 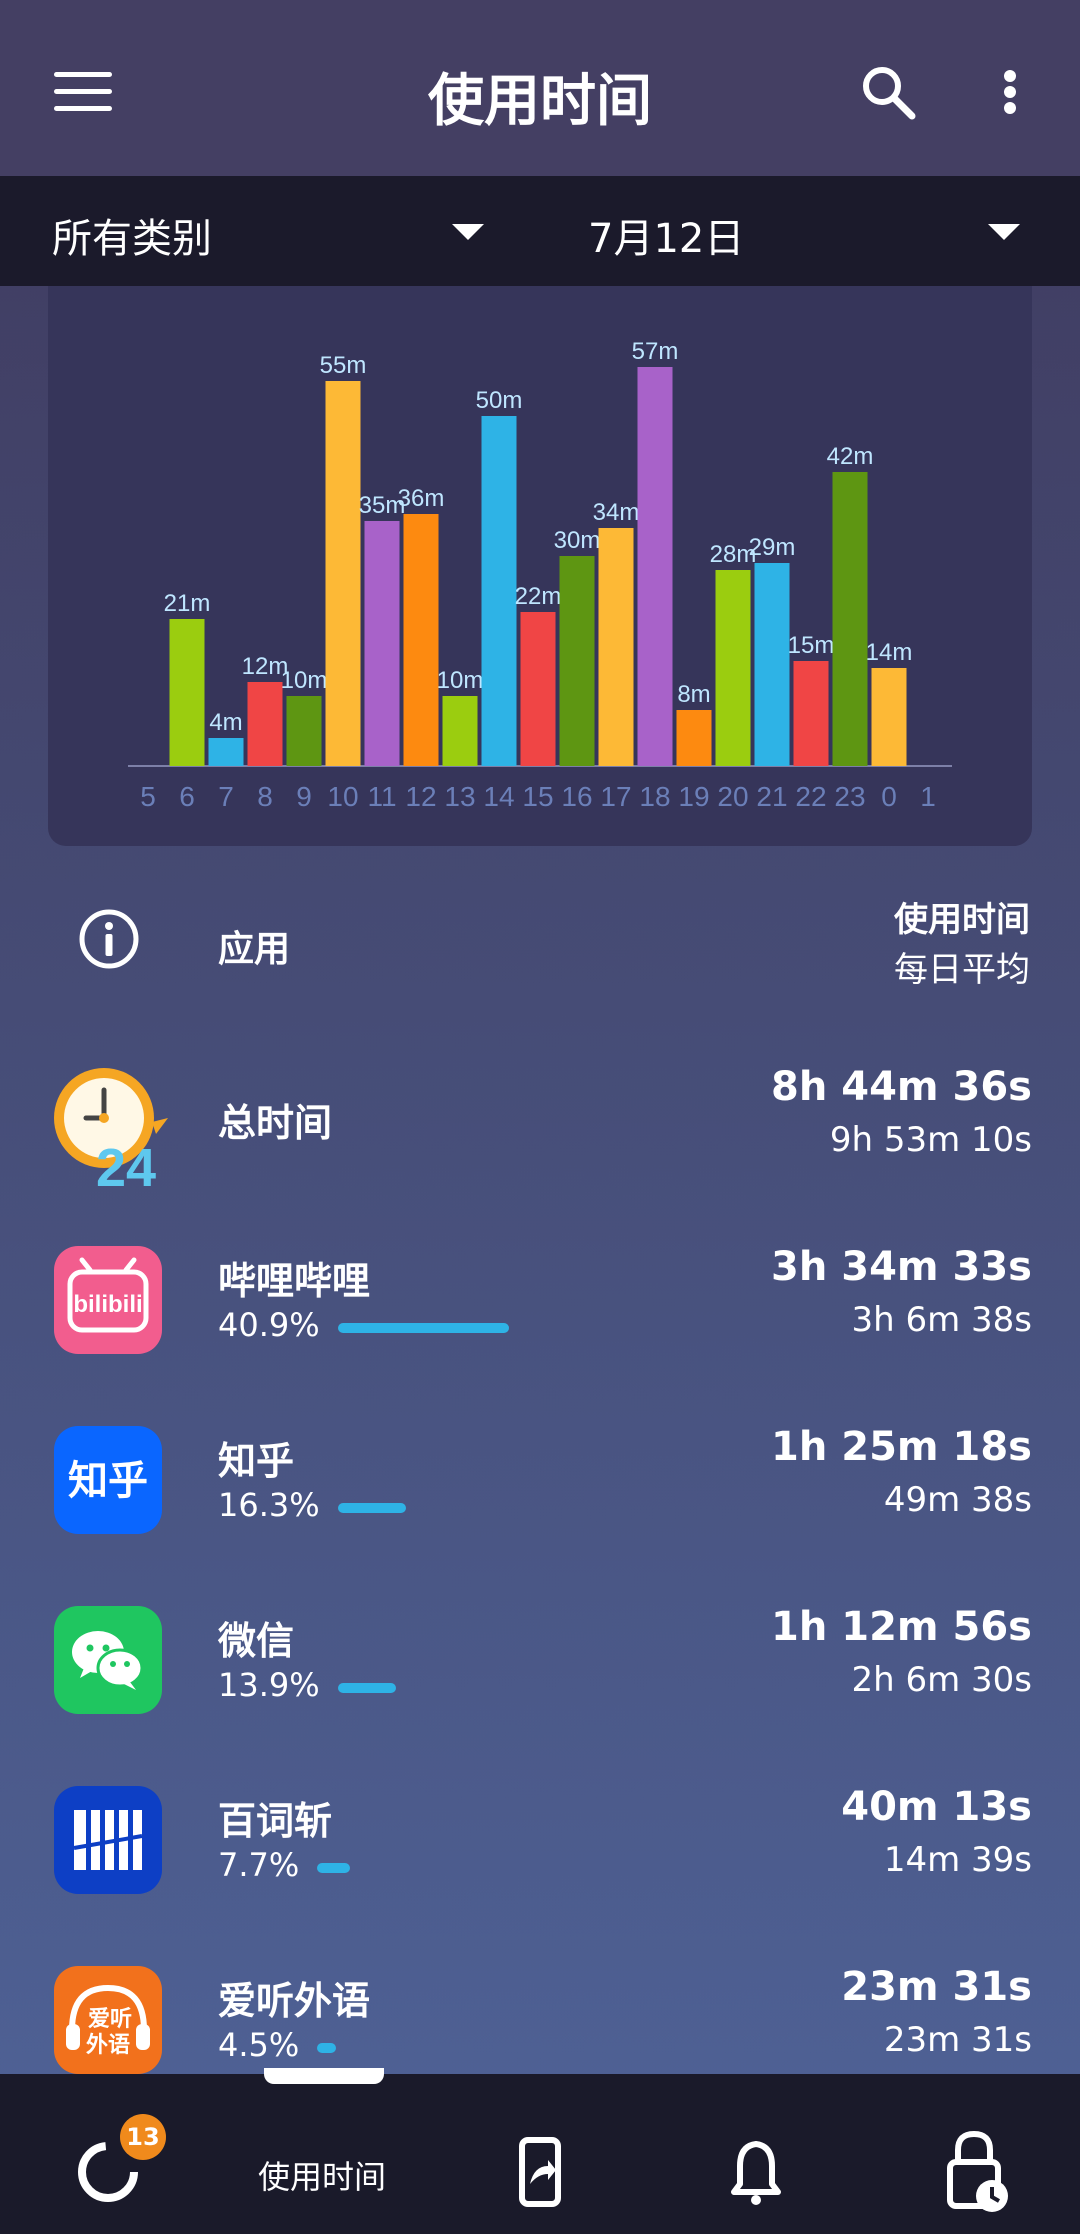 I want to click on app-usage-time: 40m 13s, so click(x=936, y=1807).